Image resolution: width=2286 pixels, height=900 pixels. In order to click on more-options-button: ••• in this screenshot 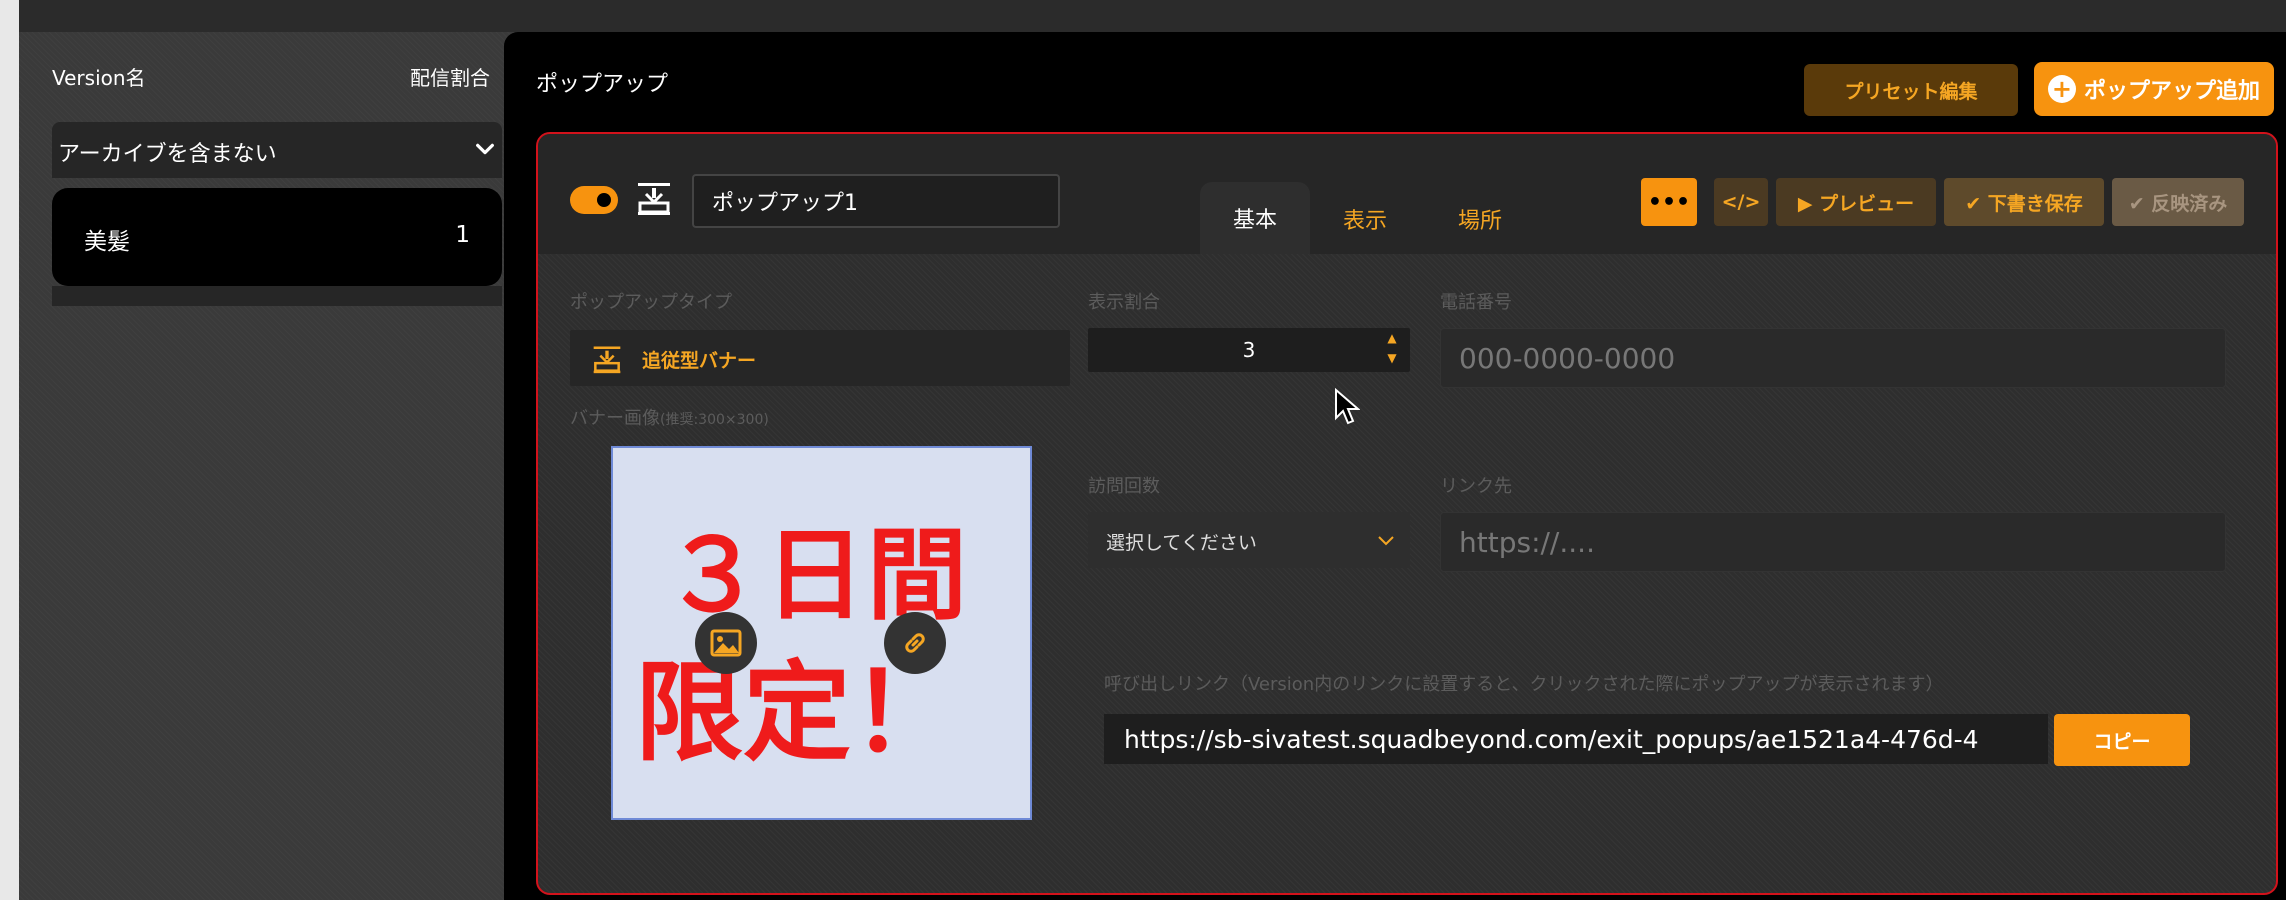, I will do `click(1669, 202)`.